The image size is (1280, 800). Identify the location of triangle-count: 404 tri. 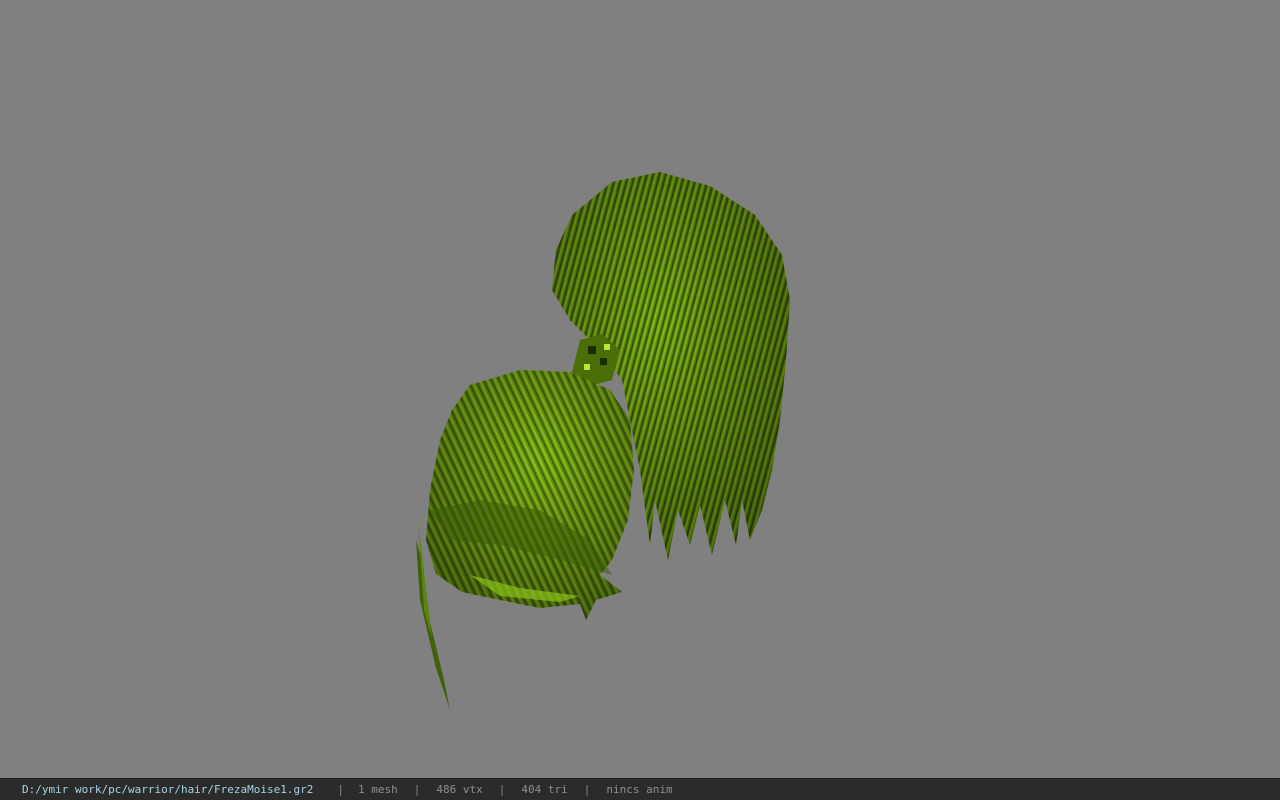
(544, 789).